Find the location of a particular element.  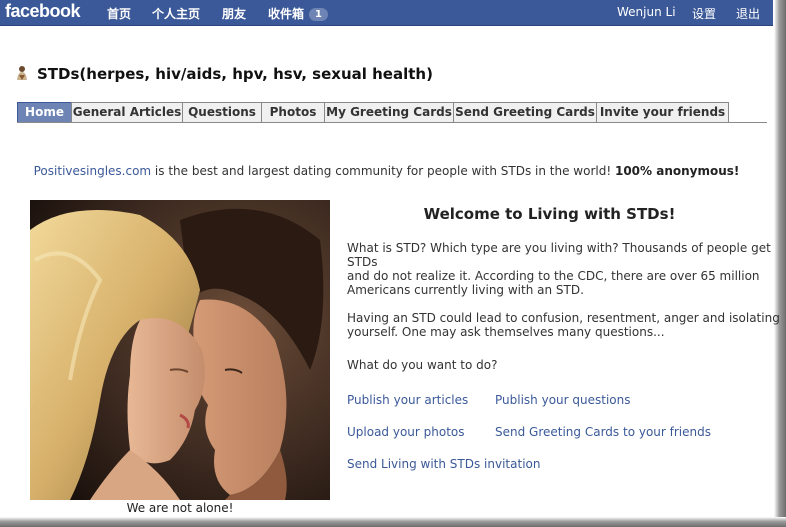

nav-inbox: 收件箱 1 is located at coordinates (298, 13).